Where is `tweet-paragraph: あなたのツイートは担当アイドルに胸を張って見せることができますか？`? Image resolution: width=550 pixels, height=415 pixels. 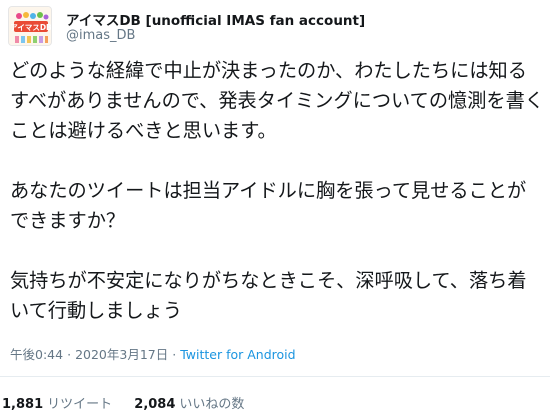 tweet-paragraph: あなたのツイートは担当アイドルに胸を張って見せることができますか？ is located at coordinates (268, 205).